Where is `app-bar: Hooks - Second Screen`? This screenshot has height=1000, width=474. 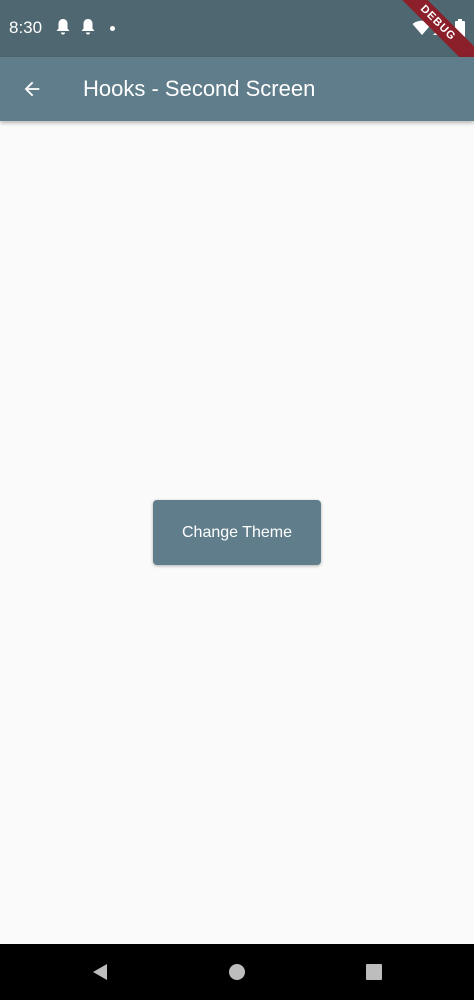 app-bar: Hooks - Second Screen is located at coordinates (237, 89).